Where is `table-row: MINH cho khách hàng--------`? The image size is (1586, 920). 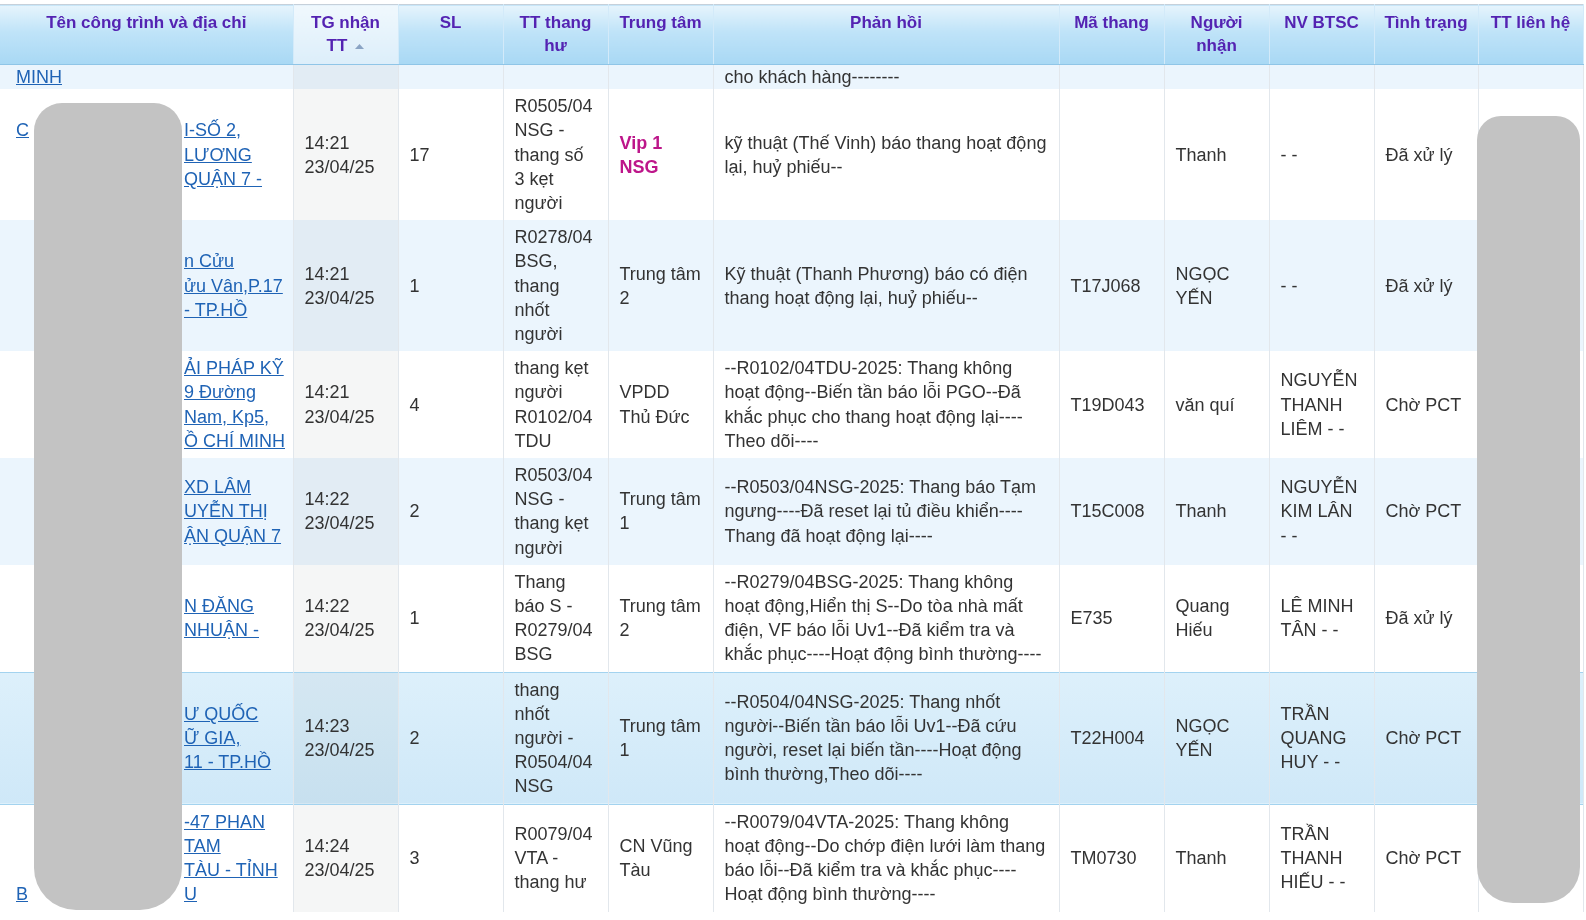 table-row: MINH cho khách hàng-------- is located at coordinates (791, 77).